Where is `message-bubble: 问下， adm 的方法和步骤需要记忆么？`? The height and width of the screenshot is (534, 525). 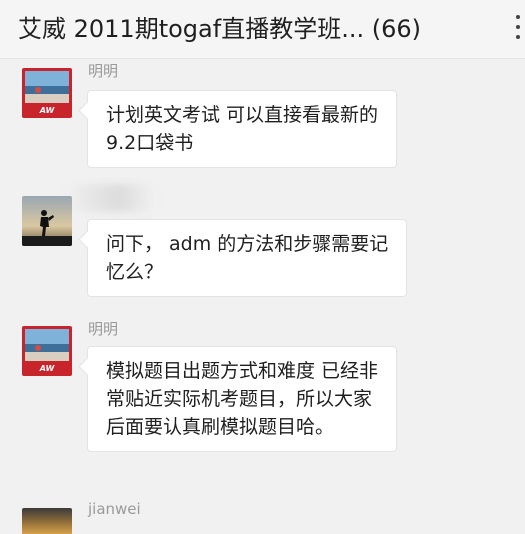
message-bubble: 问下， adm 的方法和步骤需要记忆么？ is located at coordinates (247, 258).